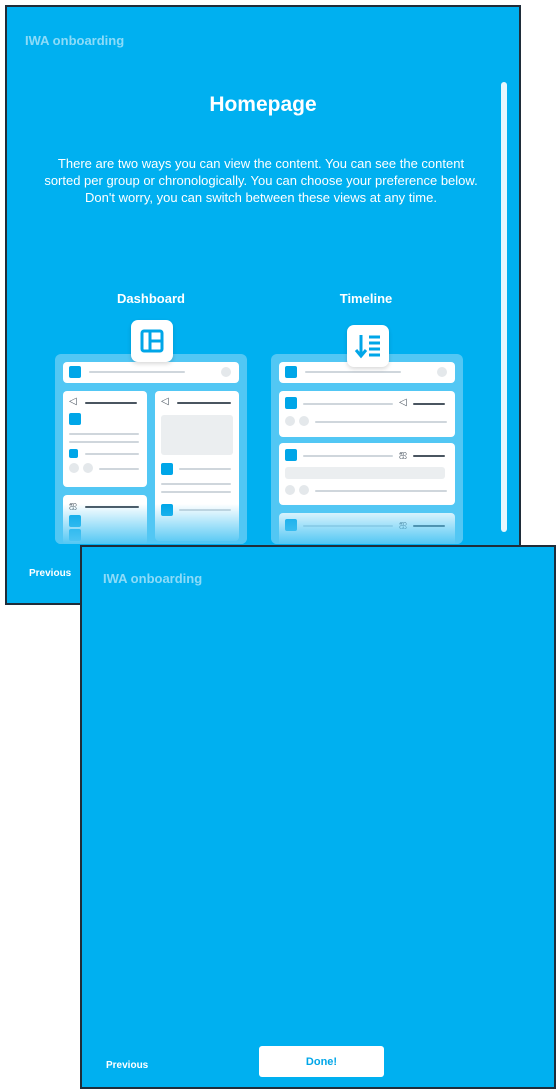 This screenshot has height=1089, width=556. Describe the element at coordinates (151, 449) in the screenshot. I see `dashboard-option-preview: ◁ ◁ ஐ` at that location.